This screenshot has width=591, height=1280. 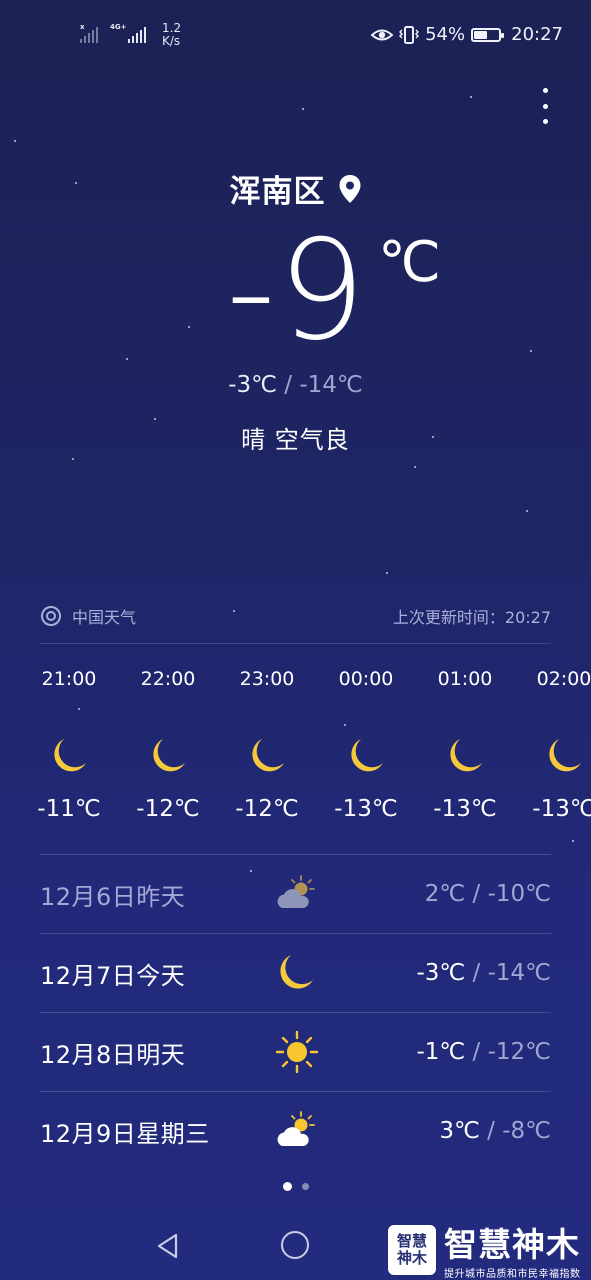 I want to click on network-speed: 1.2 K/s, so click(x=171, y=35).